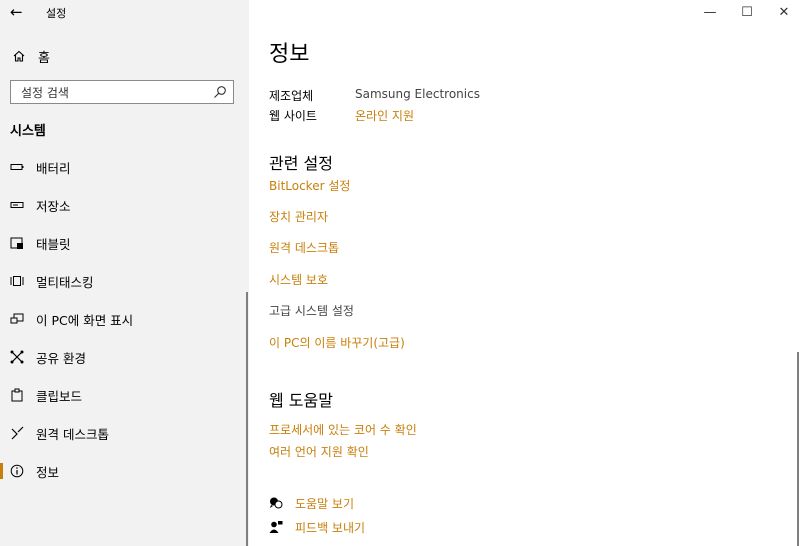 The height and width of the screenshot is (546, 800). I want to click on nav-item-storage: 저장소, so click(124, 205).